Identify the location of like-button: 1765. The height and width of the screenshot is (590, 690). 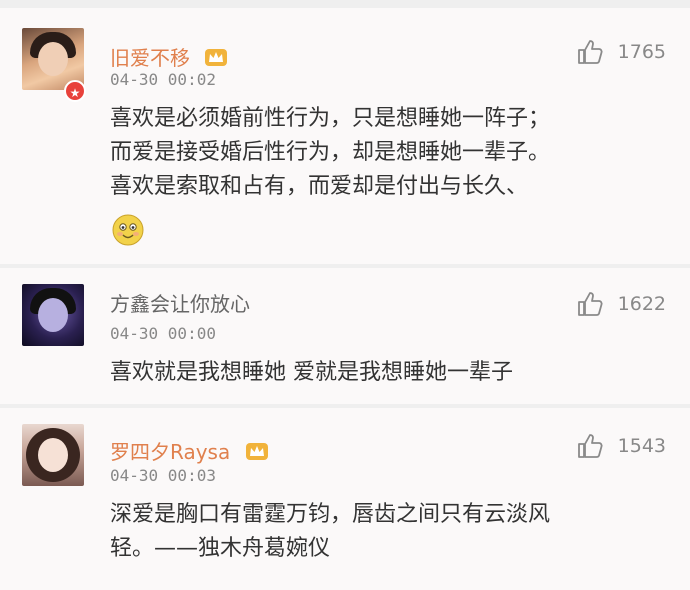
(621, 52).